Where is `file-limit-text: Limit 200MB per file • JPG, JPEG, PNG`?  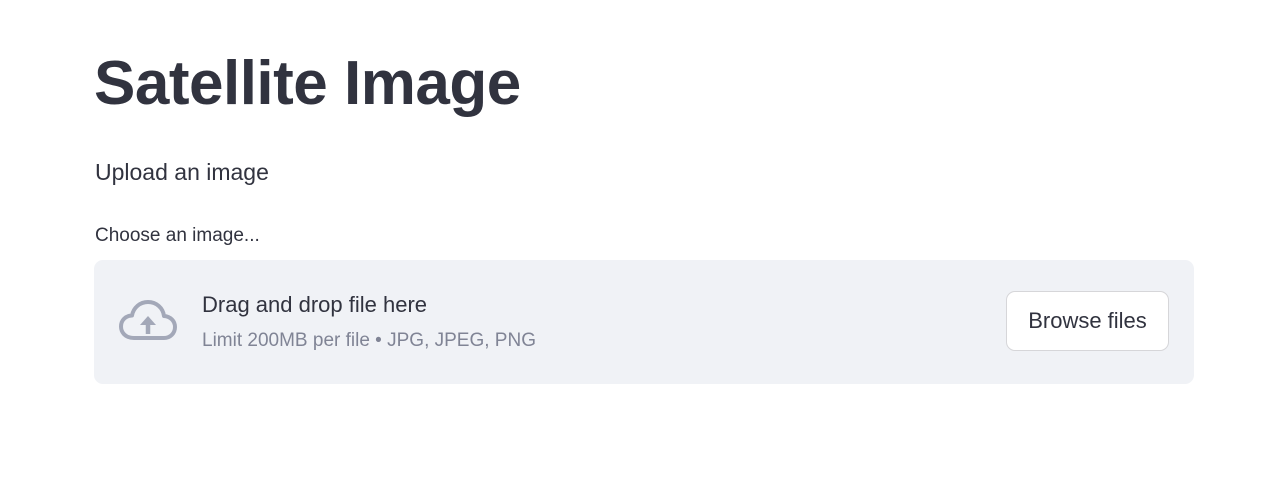 file-limit-text: Limit 200MB per file • JPG, JPEG, PNG is located at coordinates (369, 340).